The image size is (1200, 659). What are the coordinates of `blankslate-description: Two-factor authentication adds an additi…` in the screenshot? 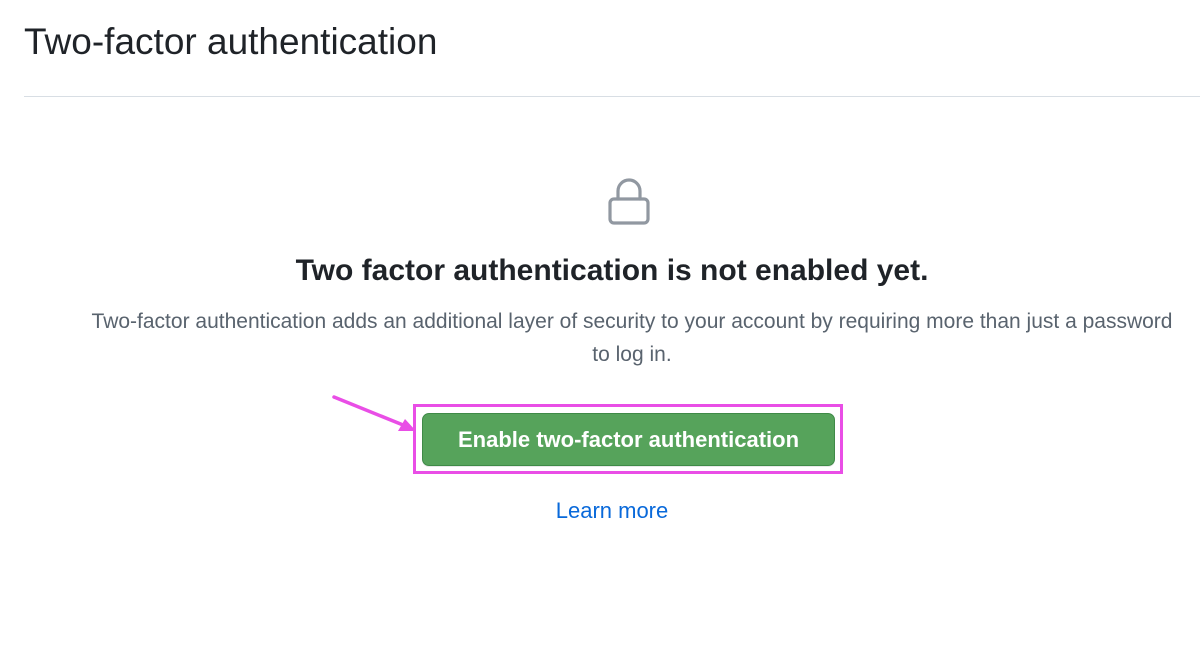 It's located at (632, 338).